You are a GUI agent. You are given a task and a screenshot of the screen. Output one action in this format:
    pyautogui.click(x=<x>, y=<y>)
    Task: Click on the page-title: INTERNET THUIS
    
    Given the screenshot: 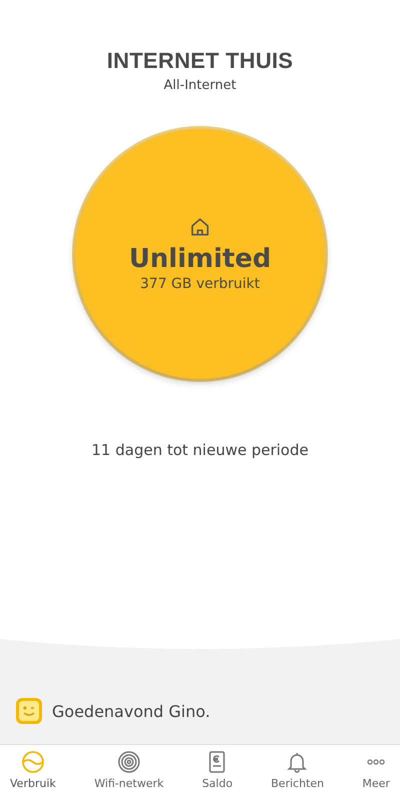 What is the action you would take?
    pyautogui.click(x=200, y=61)
    